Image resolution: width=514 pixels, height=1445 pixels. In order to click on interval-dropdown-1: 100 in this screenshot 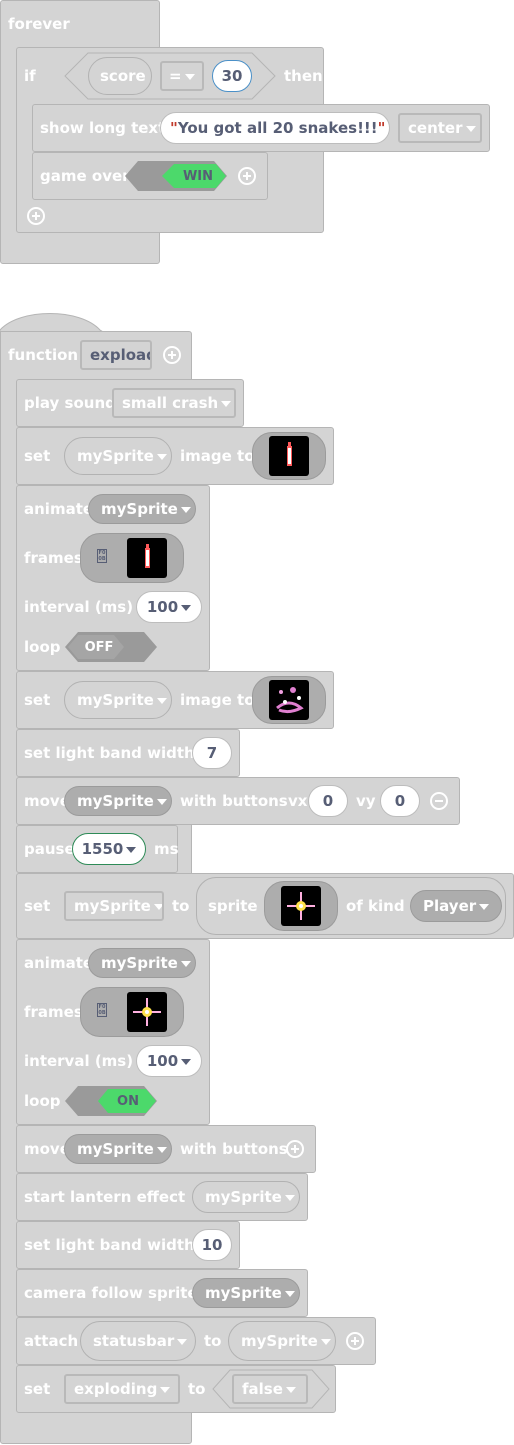, I will do `click(169, 607)`.